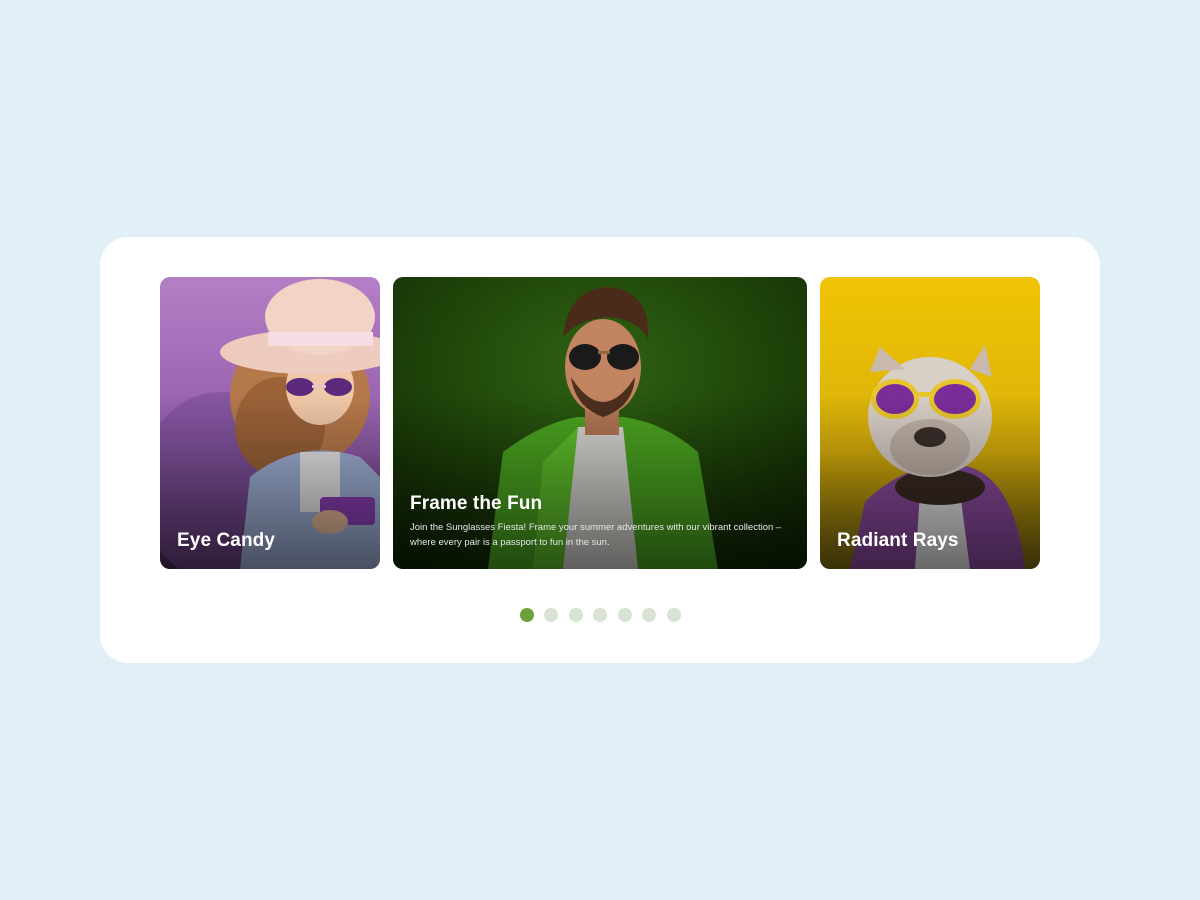 The image size is (1200, 900). What do you see at coordinates (930, 423) in the screenshot?
I see `slide-card-radiant-rays: Radiant Rays` at bounding box center [930, 423].